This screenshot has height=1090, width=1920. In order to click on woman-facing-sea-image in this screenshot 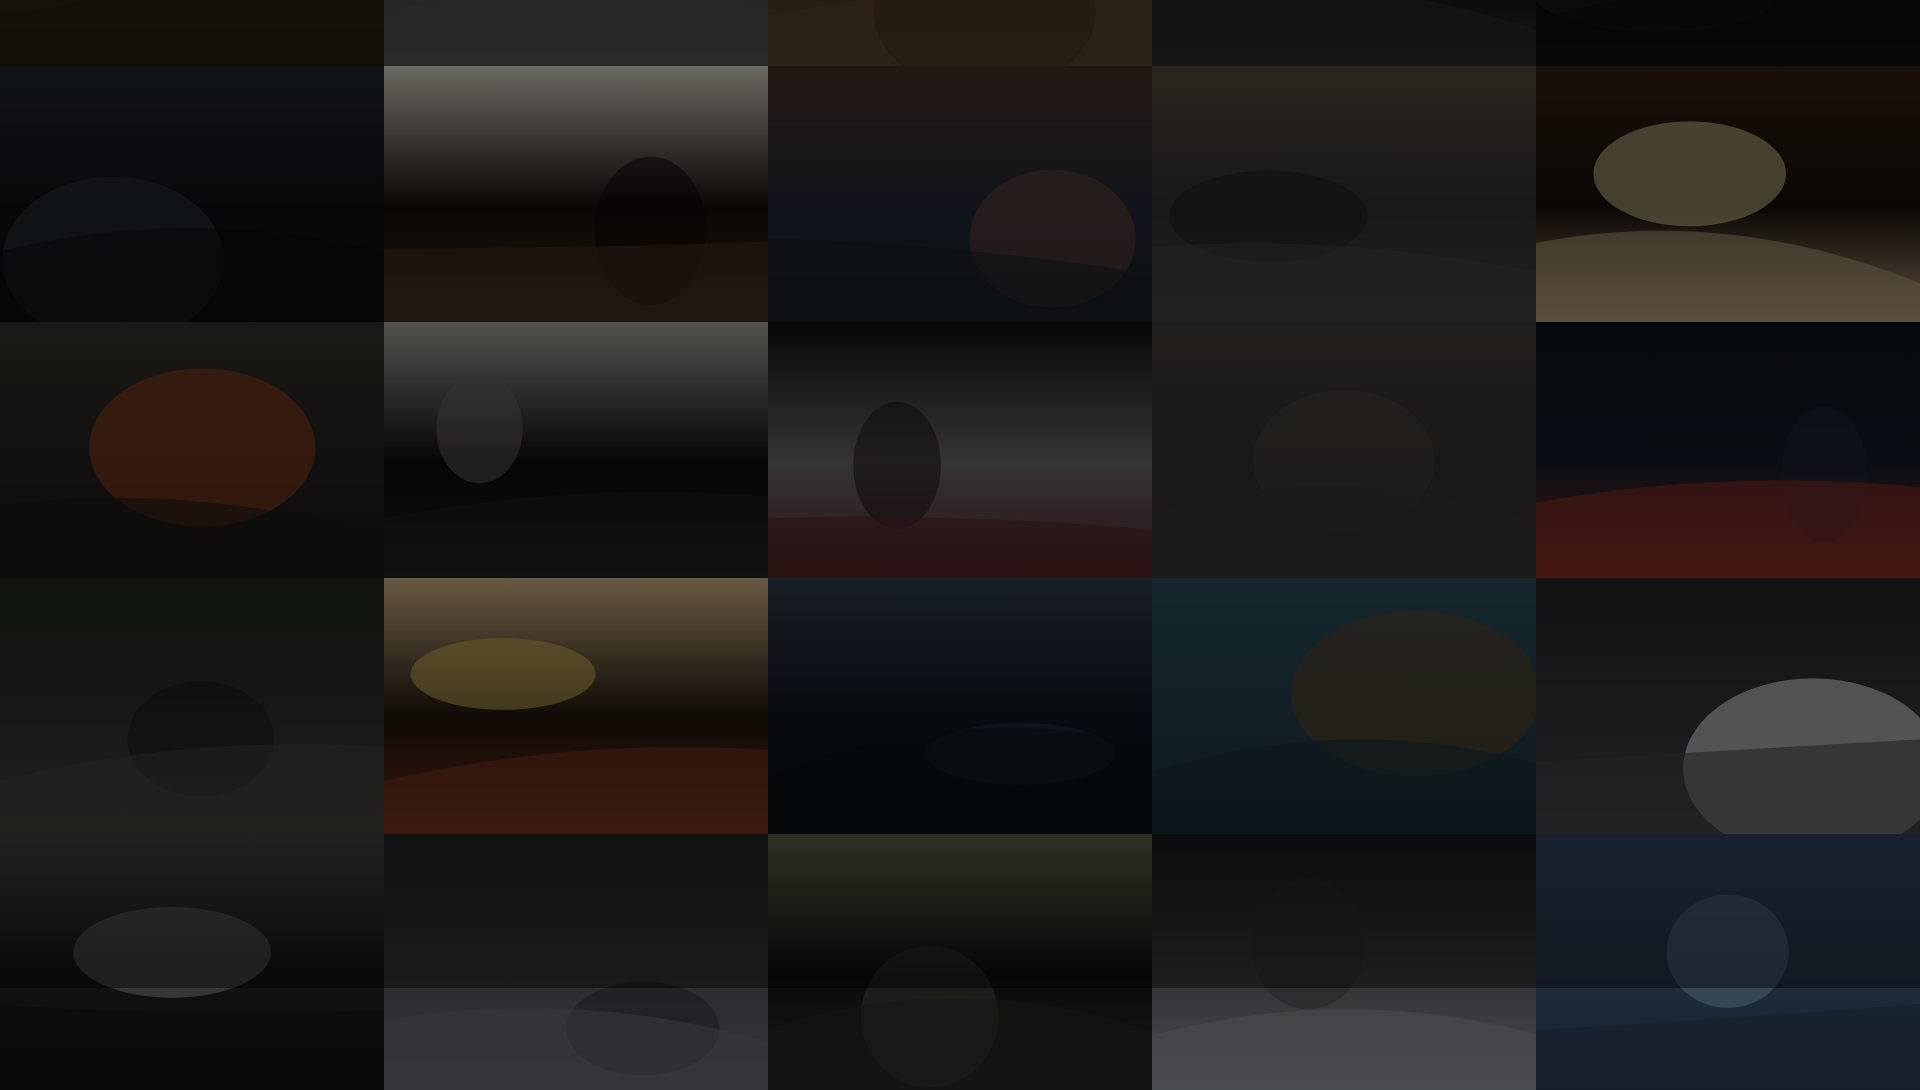, I will do `click(1344, 706)`.